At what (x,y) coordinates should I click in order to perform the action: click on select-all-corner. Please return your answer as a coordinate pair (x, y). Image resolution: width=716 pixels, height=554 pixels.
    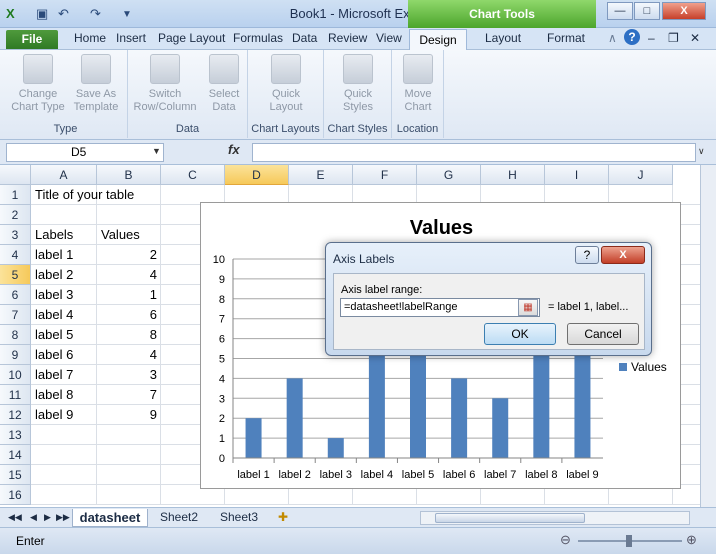
    Looking at the image, I should click on (15, 175).